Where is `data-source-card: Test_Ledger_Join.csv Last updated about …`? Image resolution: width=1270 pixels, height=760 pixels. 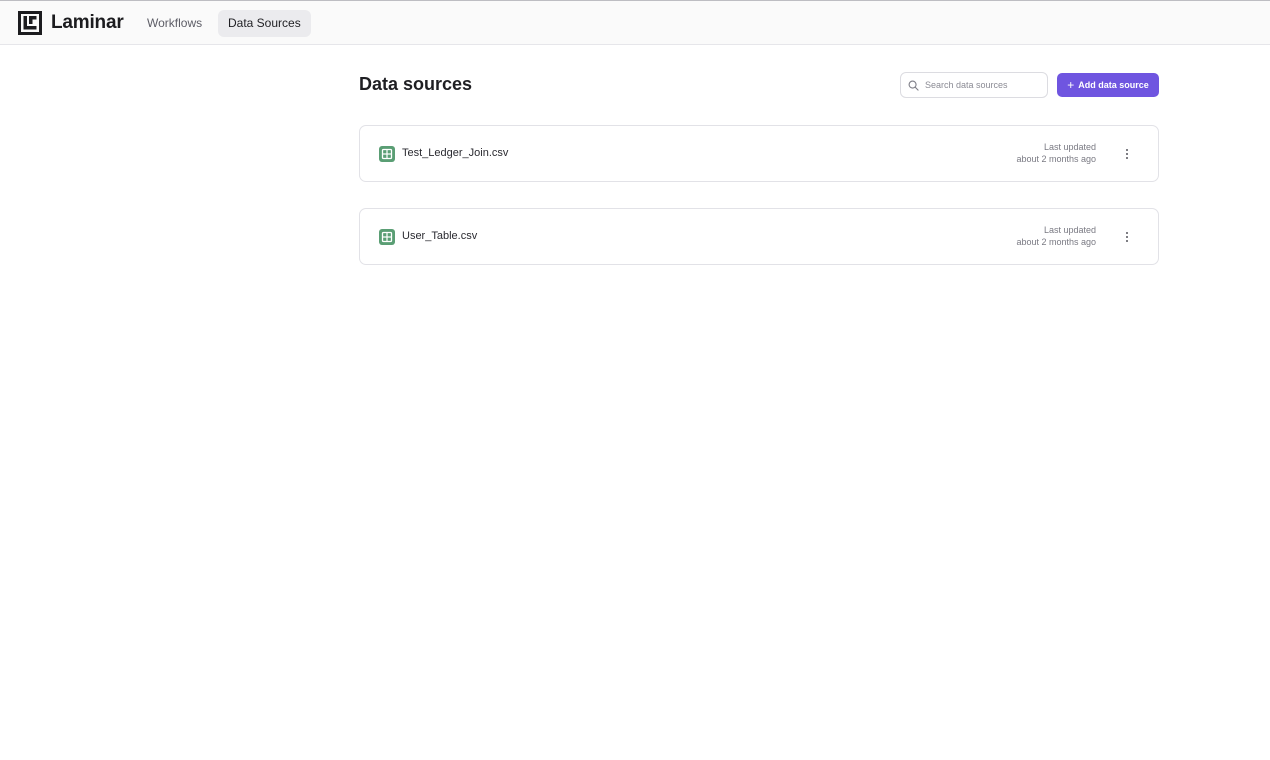 data-source-card: Test_Ledger_Join.csv Last updated about … is located at coordinates (759, 153).